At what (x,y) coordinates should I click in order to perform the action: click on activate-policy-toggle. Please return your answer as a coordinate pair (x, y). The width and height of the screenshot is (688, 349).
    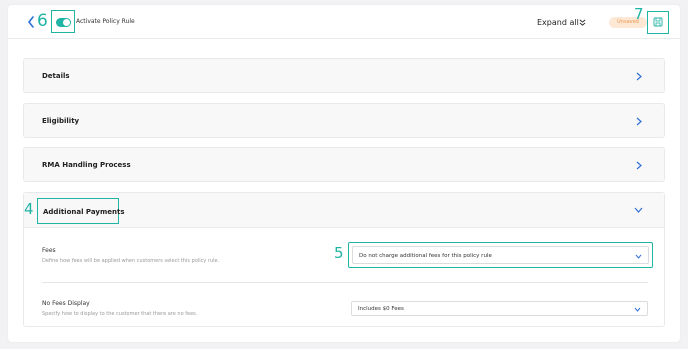
    Looking at the image, I should click on (63, 22).